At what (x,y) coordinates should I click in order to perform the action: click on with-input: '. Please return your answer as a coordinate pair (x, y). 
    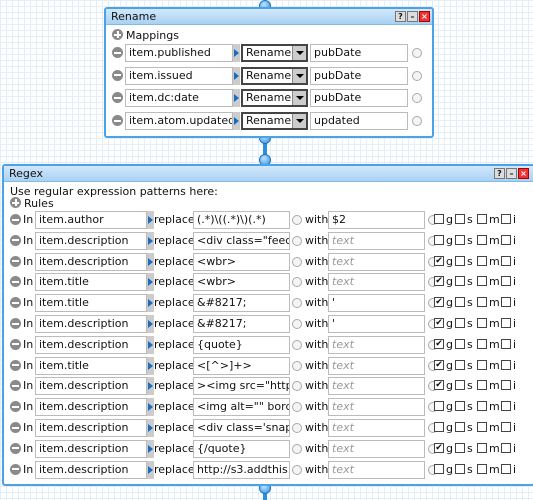
    Looking at the image, I should click on (376, 303).